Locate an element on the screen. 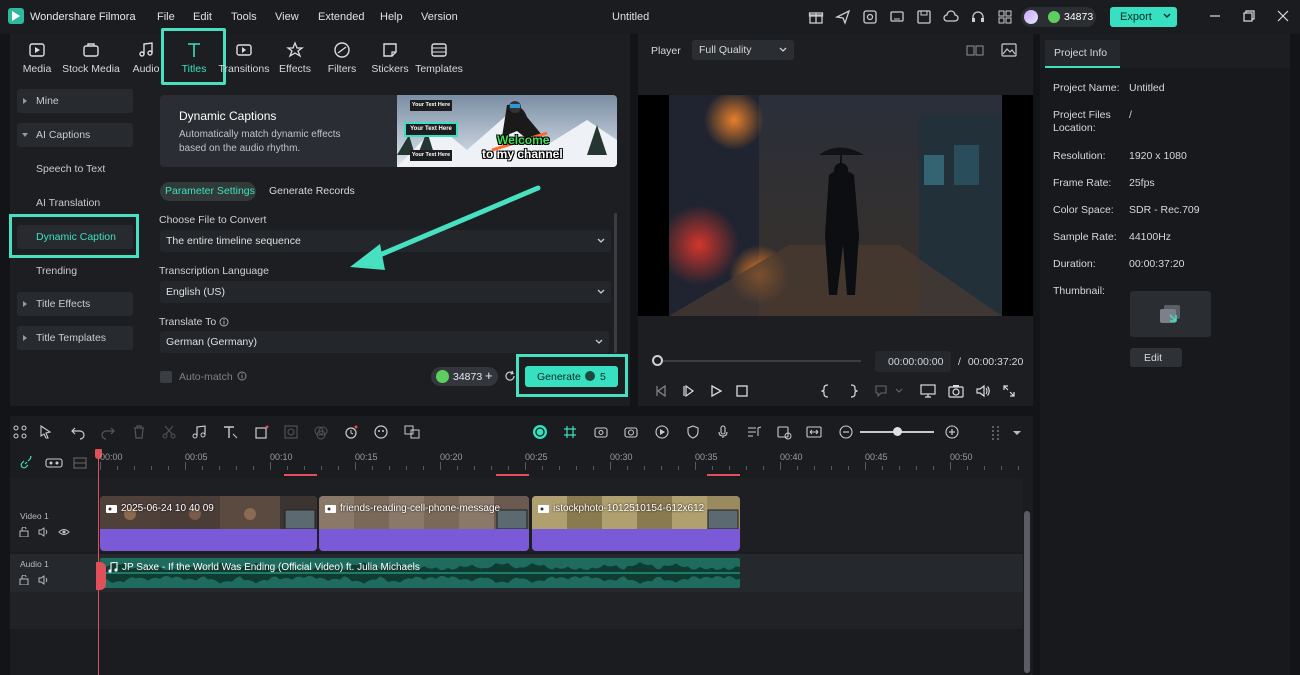  text-tool-icon is located at coordinates (230, 432).